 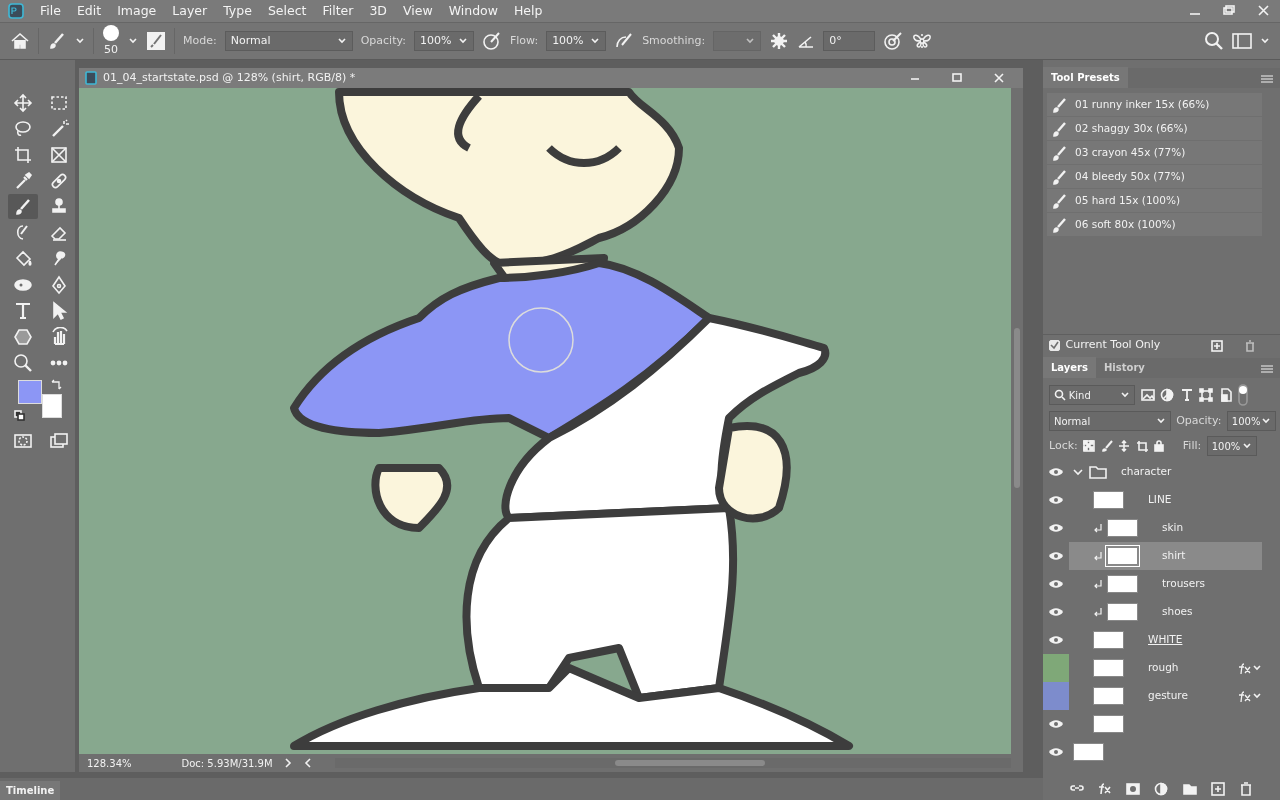 I want to click on blend-mode-dropdown: Normal, so click(x=1110, y=421).